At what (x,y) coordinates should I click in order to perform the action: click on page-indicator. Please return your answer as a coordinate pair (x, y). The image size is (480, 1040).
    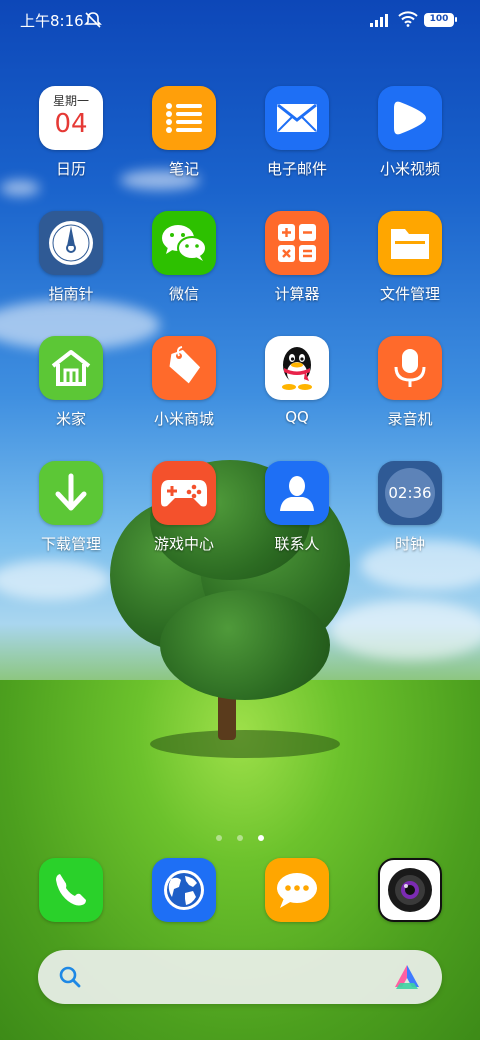
    Looking at the image, I should click on (240, 835).